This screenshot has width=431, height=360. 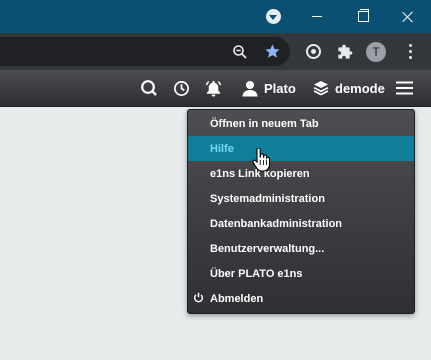 I want to click on hamburger-icon, so click(x=404, y=88).